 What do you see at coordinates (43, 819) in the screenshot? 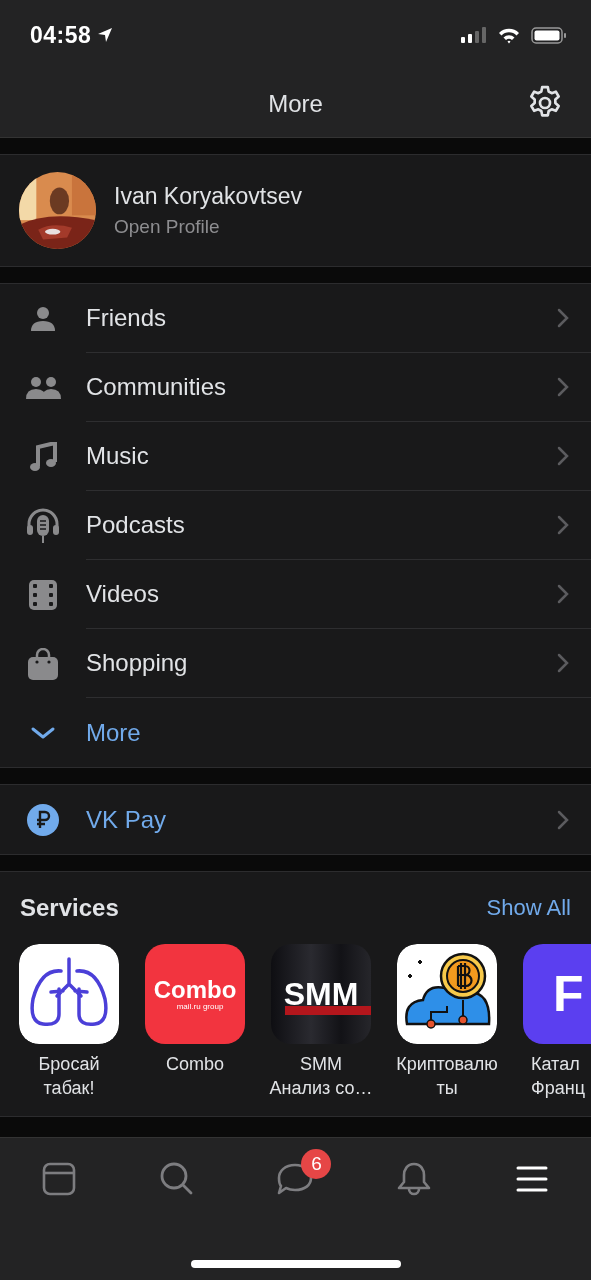
I see `ruble-icon` at bounding box center [43, 819].